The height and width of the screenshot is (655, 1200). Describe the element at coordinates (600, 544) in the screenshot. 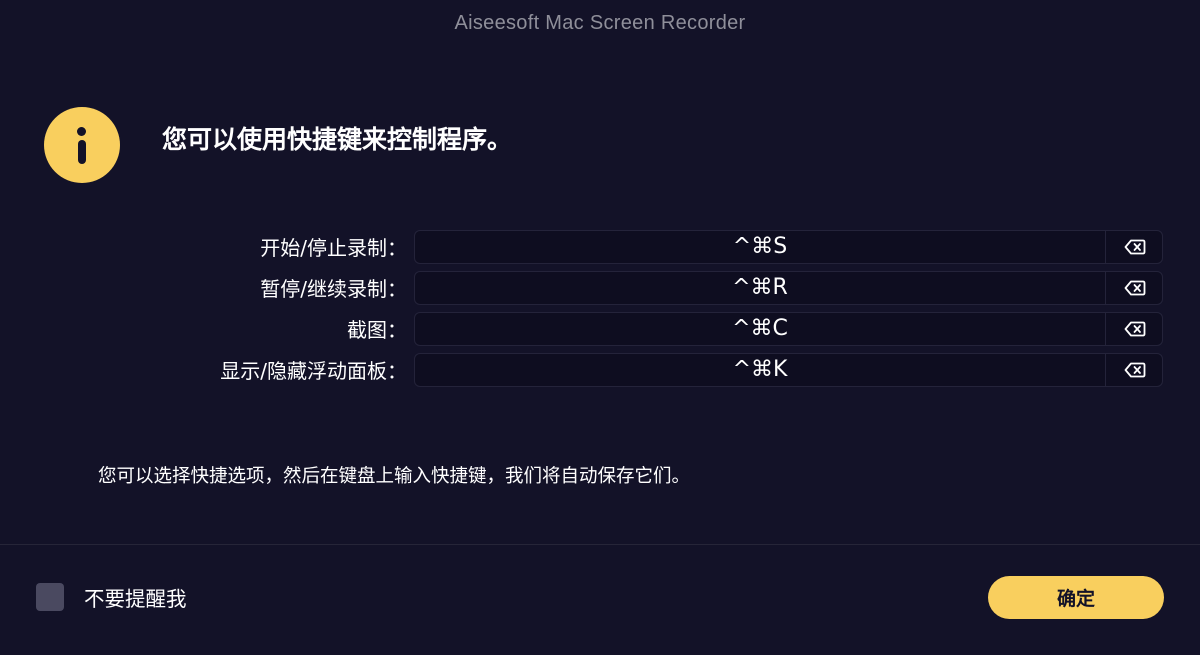

I see `footer-divider` at that location.